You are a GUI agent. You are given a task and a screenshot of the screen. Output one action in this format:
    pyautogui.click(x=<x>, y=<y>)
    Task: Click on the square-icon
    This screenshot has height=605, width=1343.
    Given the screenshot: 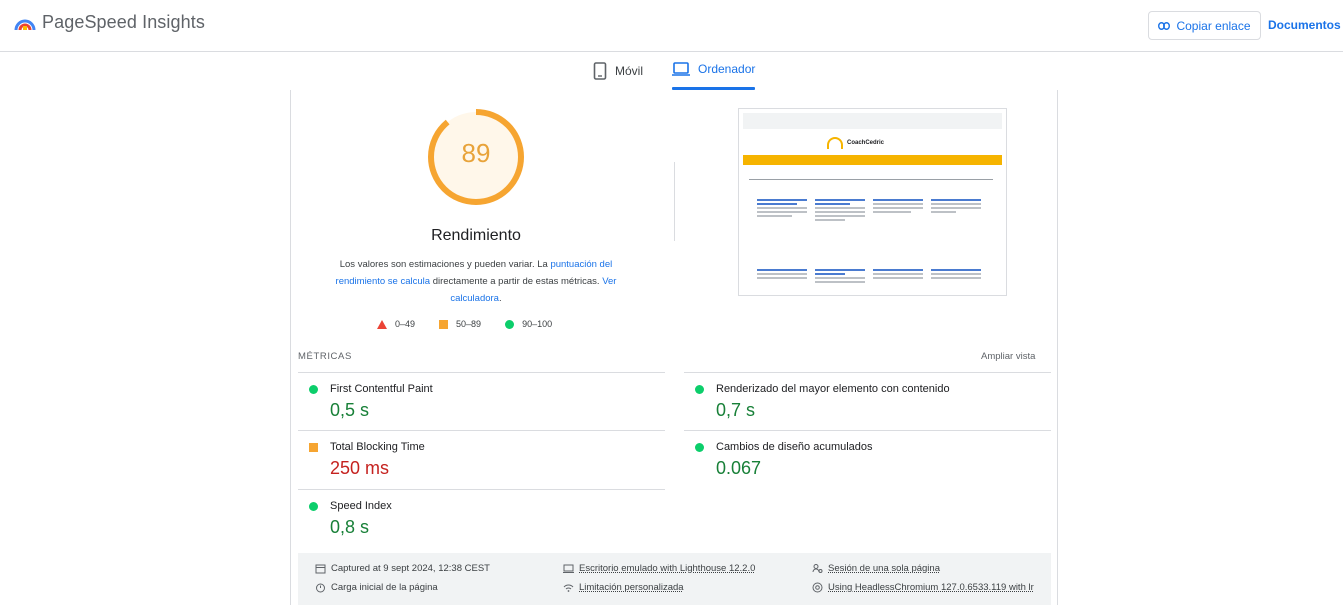 What is the action you would take?
    pyautogui.click(x=444, y=324)
    